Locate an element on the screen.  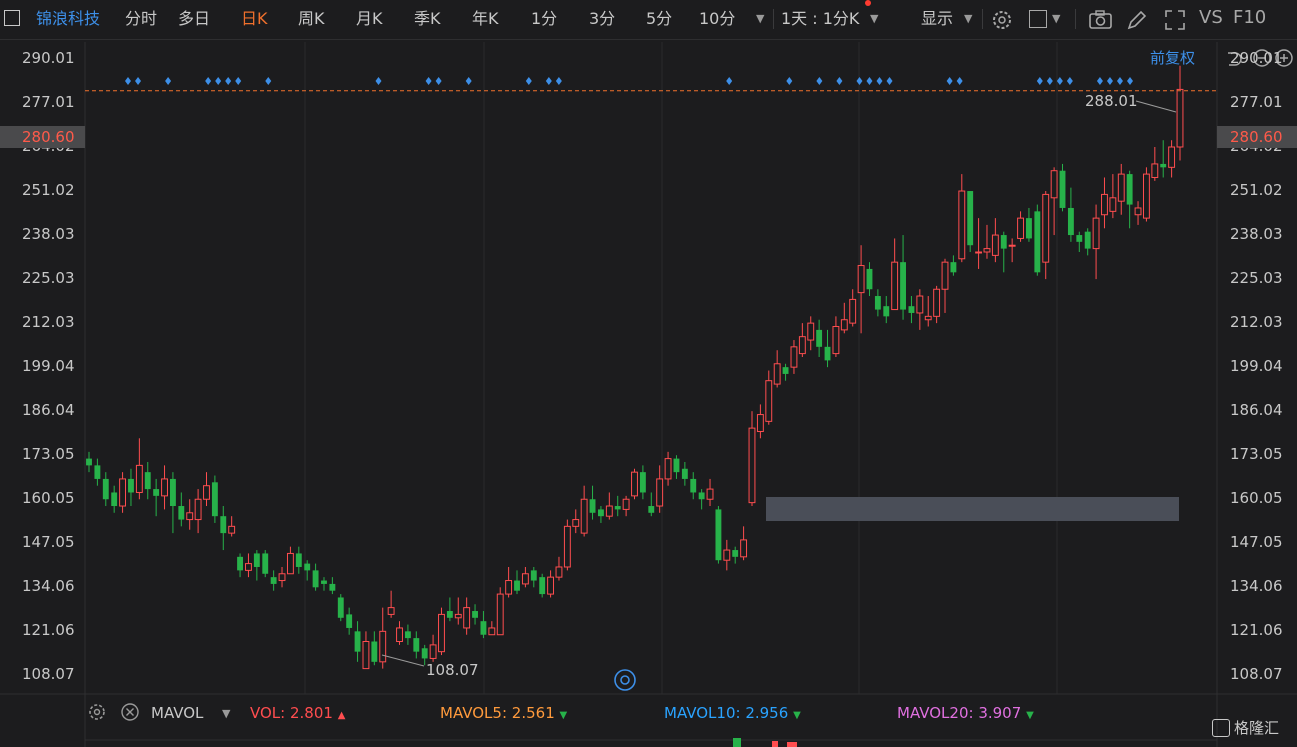
at-icon is located at coordinates (625, 680).